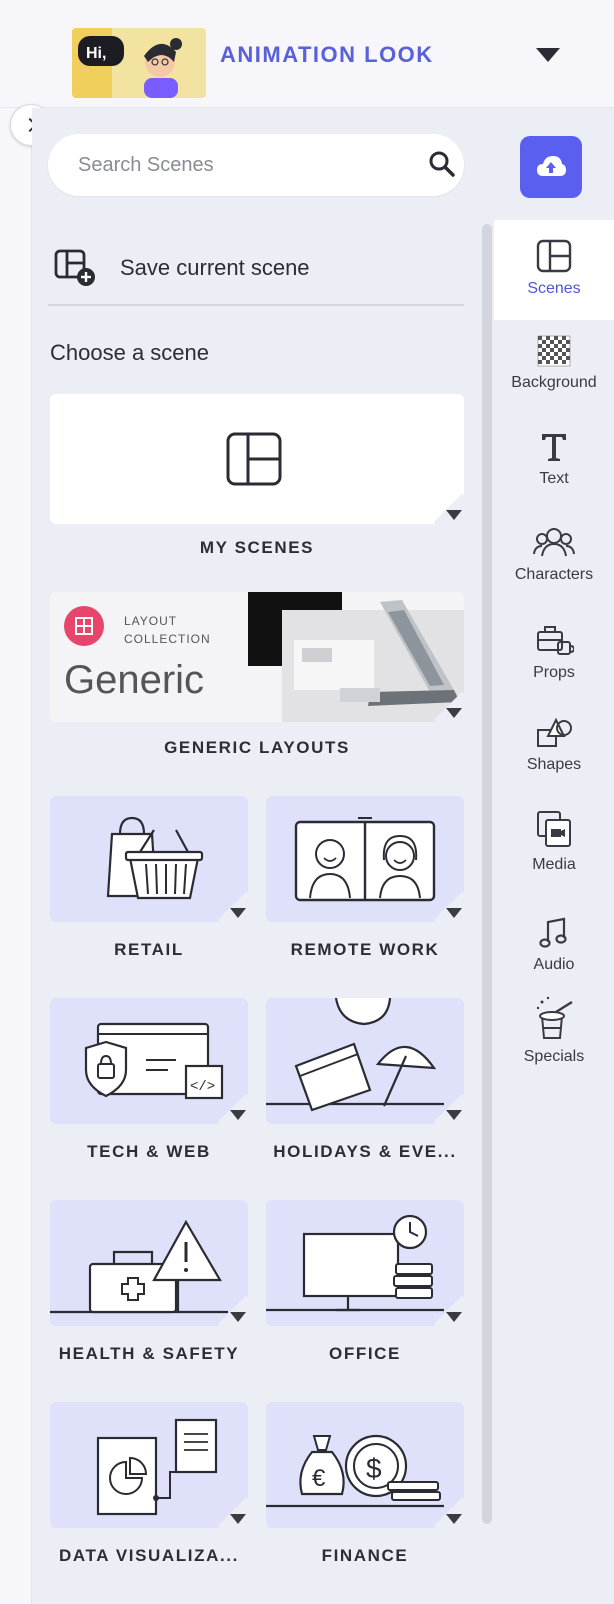 This screenshot has height=1604, width=614. I want to click on retail-card, so click(149, 859).